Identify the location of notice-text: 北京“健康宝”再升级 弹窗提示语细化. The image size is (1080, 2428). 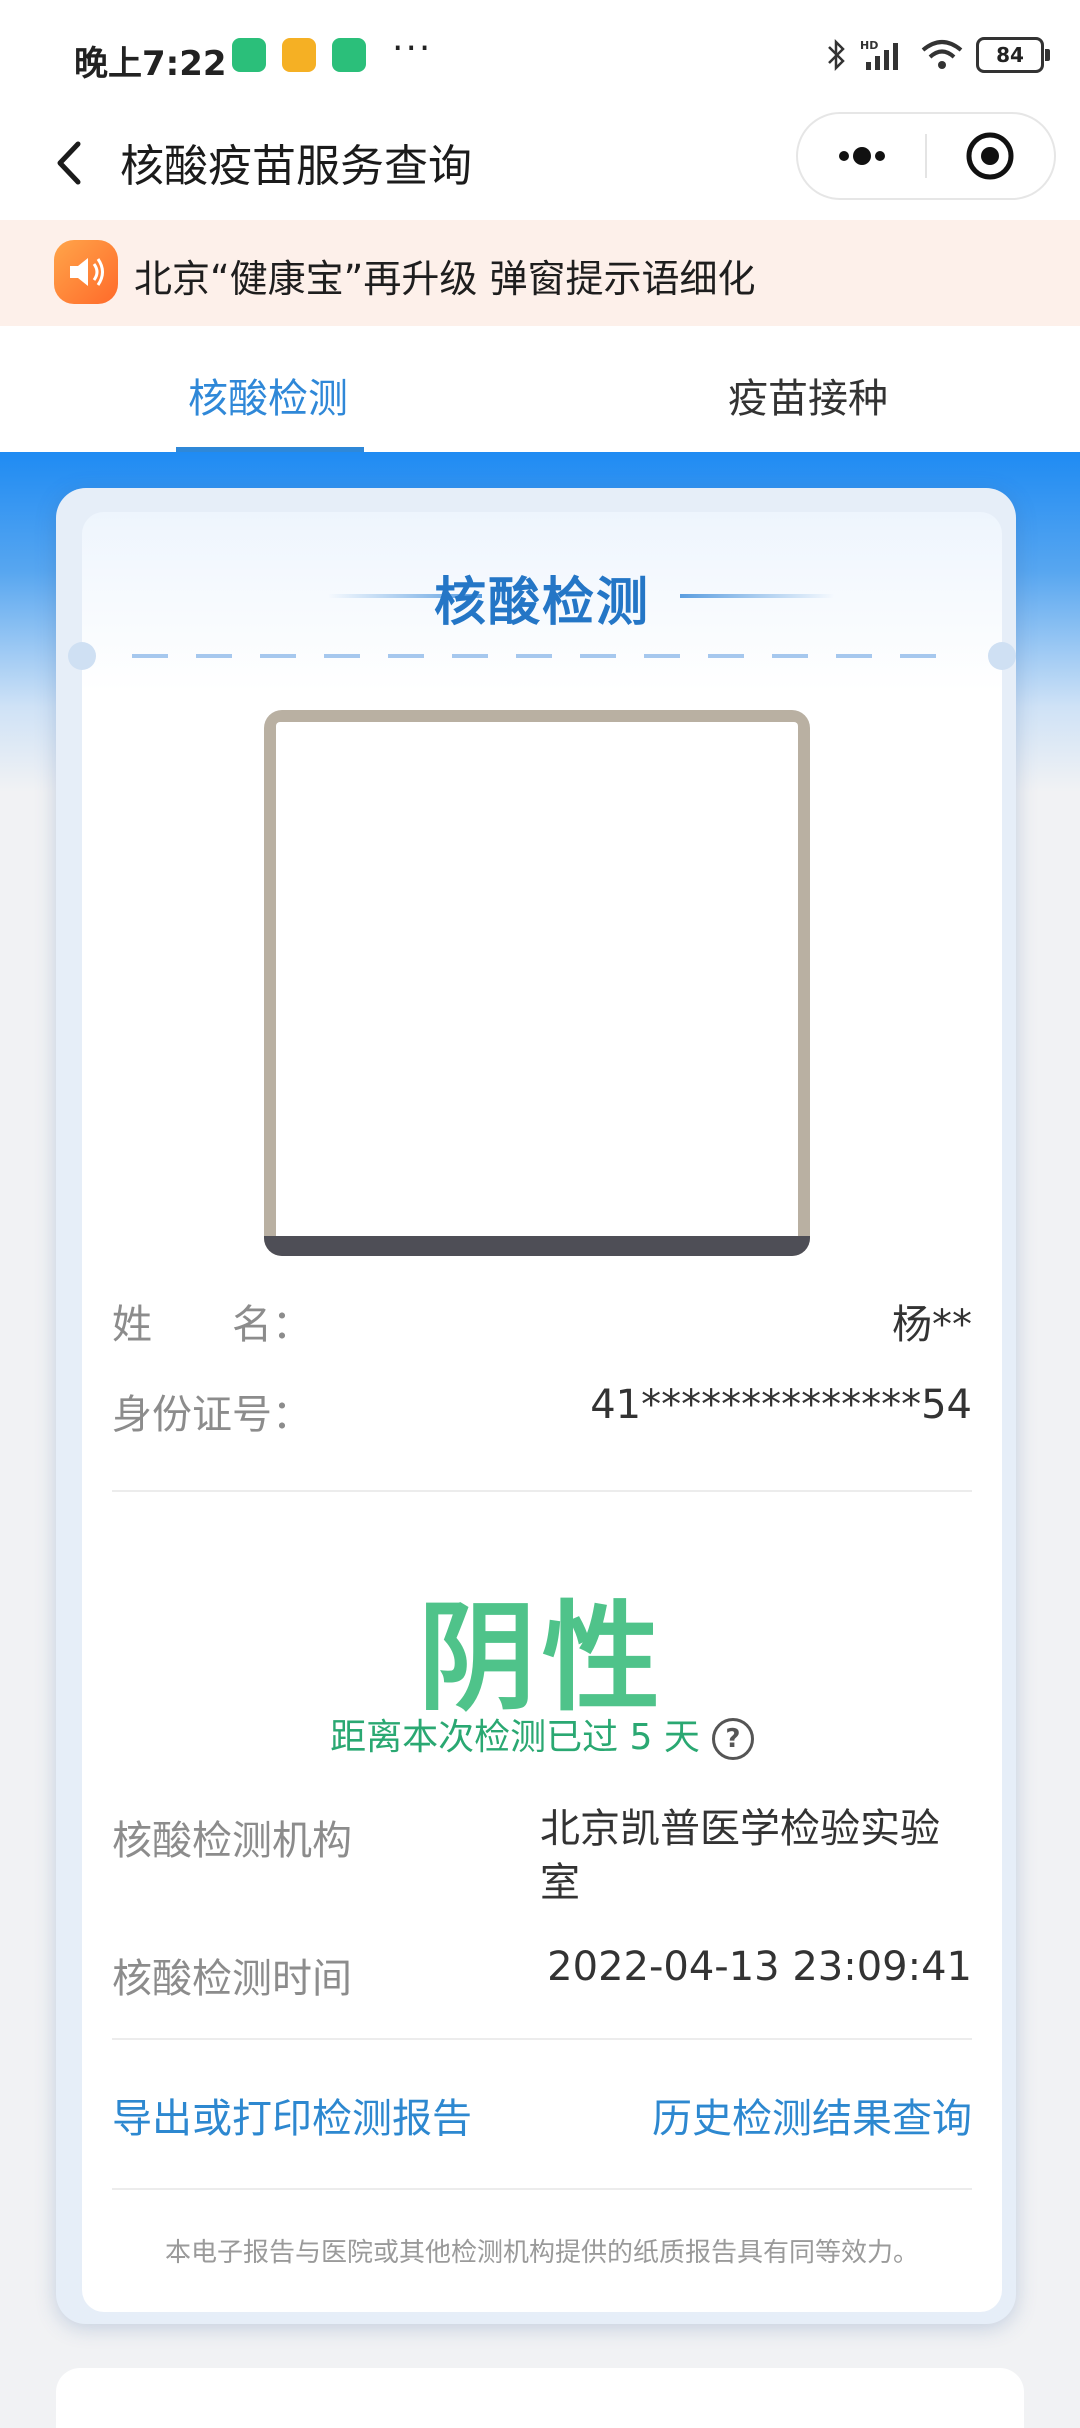
(445, 279).